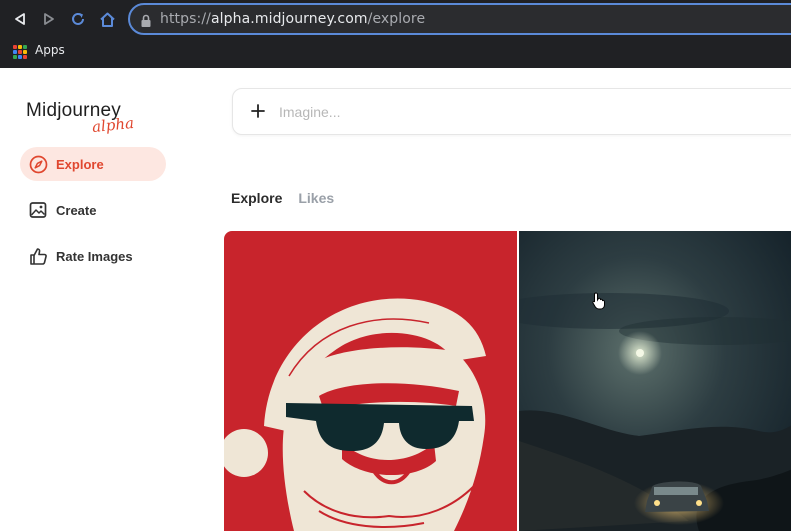 The width and height of the screenshot is (791, 531). I want to click on apps-grid-icon, so click(20, 52).